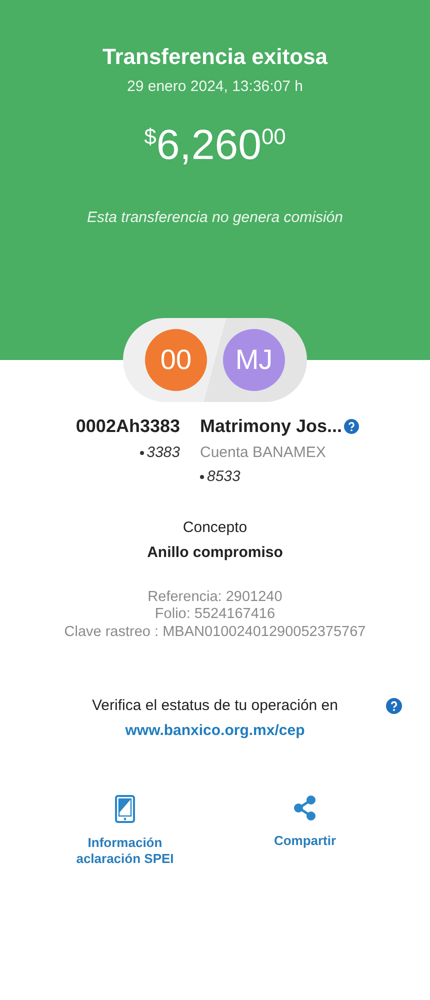 The width and height of the screenshot is (430, 1000). Describe the element at coordinates (215, 633) in the screenshot. I see `detail-text: Clave rastreo : MBAN01002401290052375767` at that location.